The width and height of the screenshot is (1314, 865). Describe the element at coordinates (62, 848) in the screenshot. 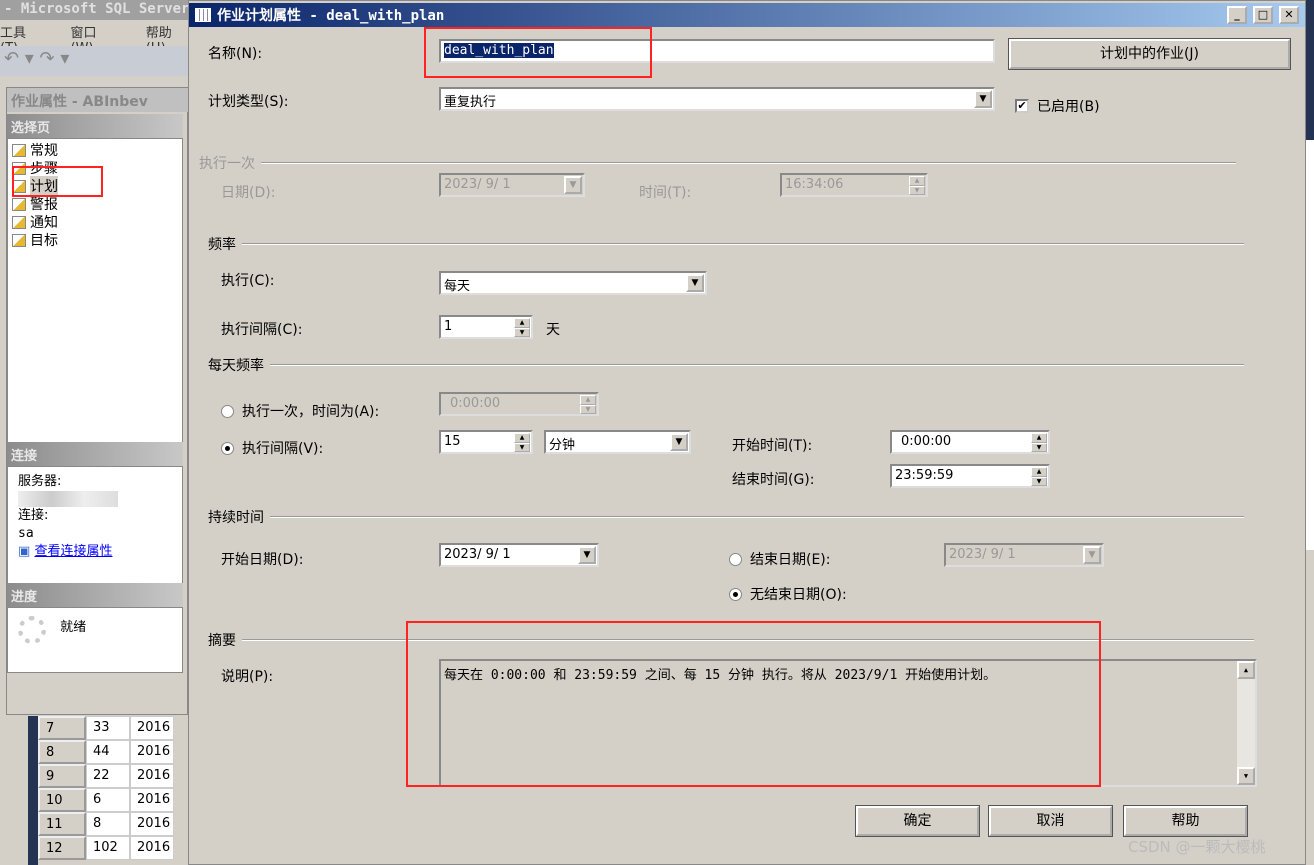

I see `row-header: 12` at that location.